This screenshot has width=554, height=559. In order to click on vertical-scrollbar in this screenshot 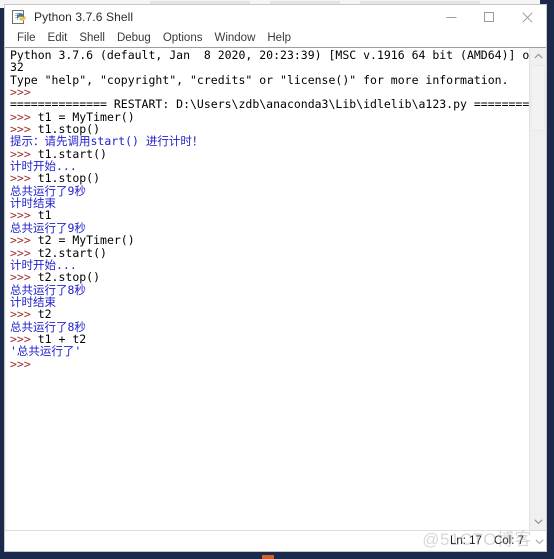, I will do `click(537, 289)`.